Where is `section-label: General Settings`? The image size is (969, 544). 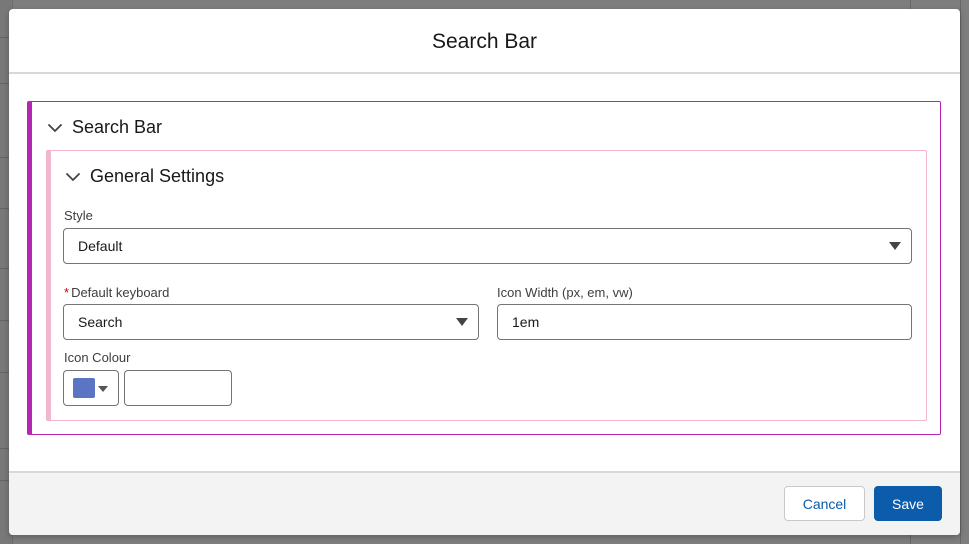 section-label: General Settings is located at coordinates (157, 176).